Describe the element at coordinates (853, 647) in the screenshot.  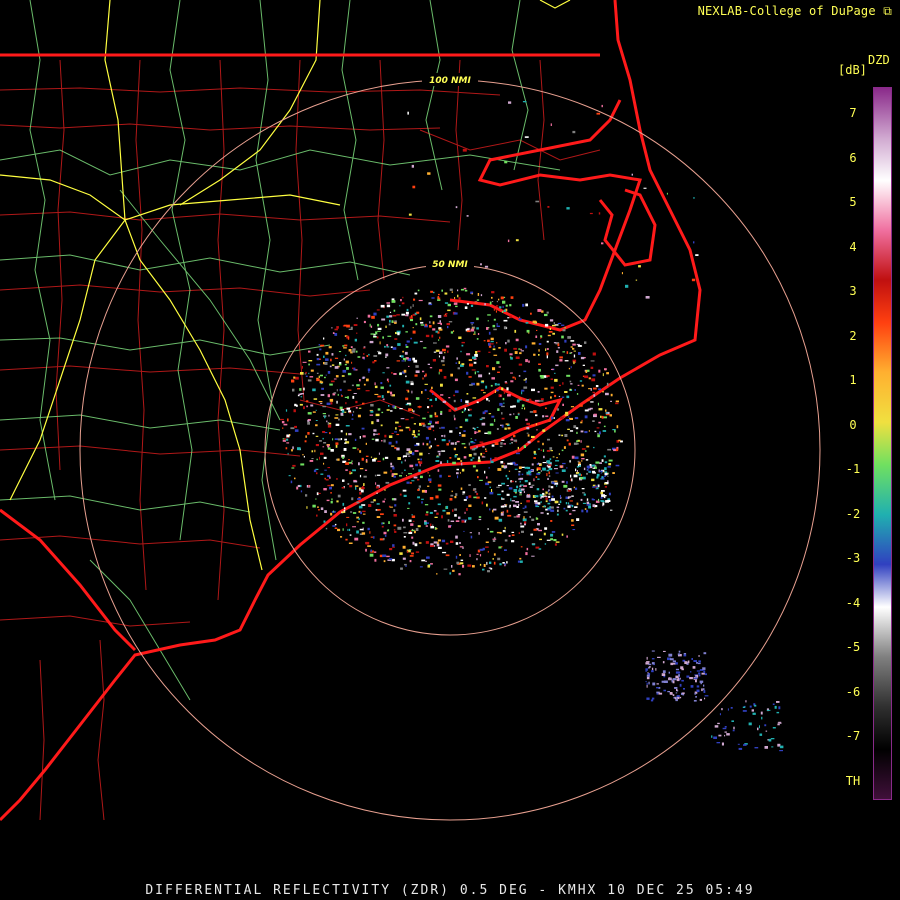
I see `colorbar-tick: -5` at that location.